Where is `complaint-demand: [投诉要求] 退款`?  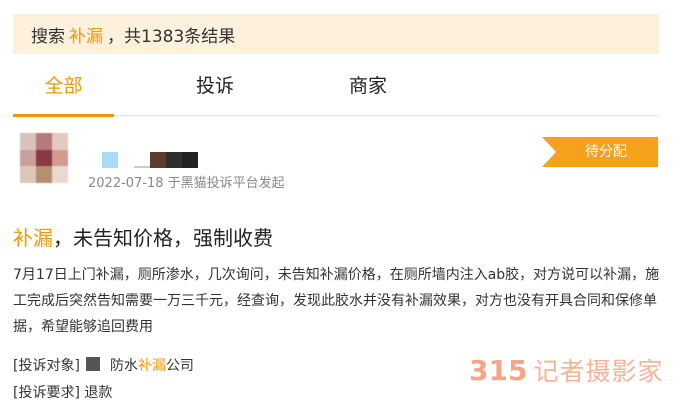
complaint-demand: [投诉要求] 退款 is located at coordinates (62, 392).